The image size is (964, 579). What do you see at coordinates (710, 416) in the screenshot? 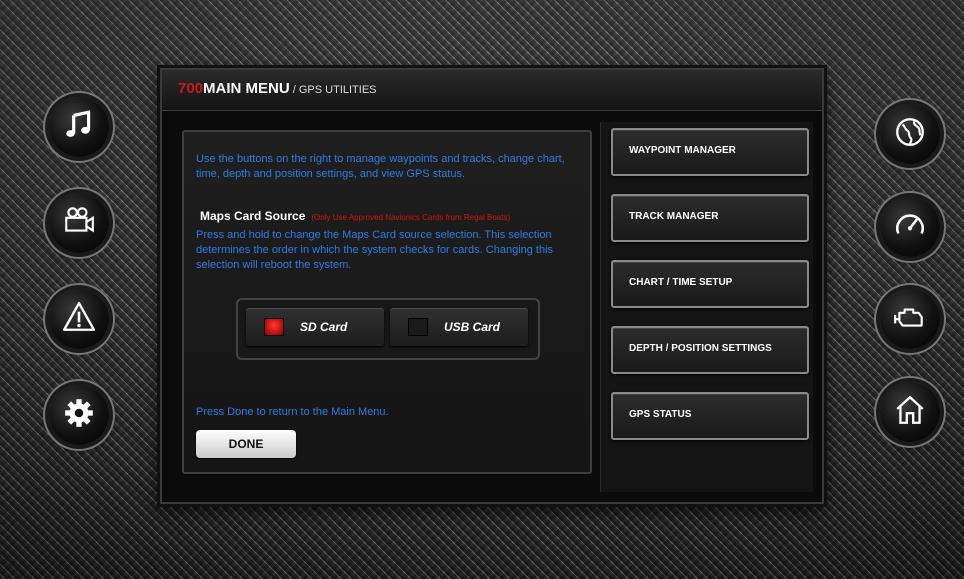
I see `gps-status-button: GPS STATUS` at bounding box center [710, 416].